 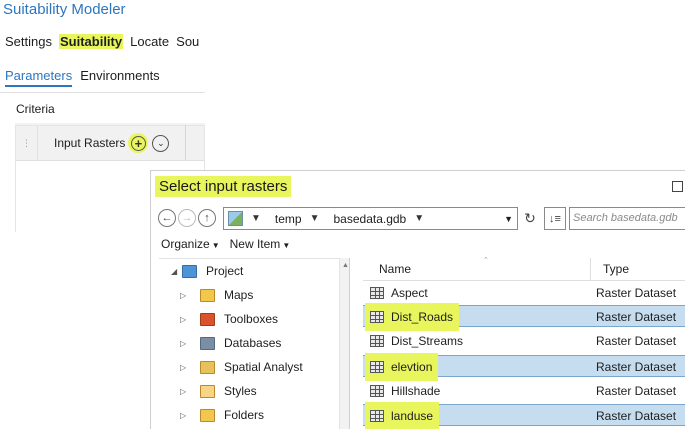 I want to click on add-raster-button: +, so click(x=138, y=143).